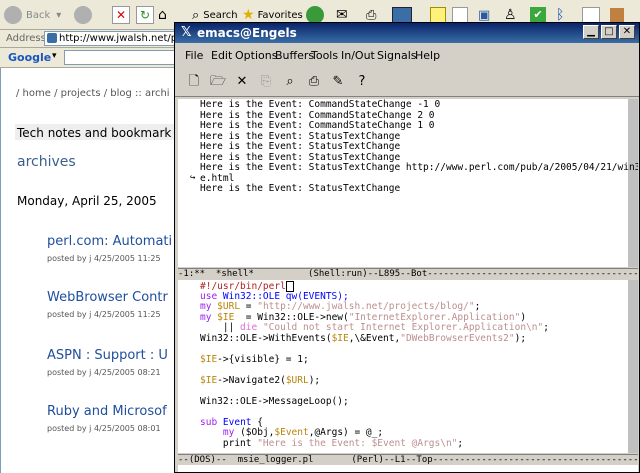 The width and height of the screenshot is (640, 473). What do you see at coordinates (87, 201) in the screenshot?
I see `post-date: Monday, April 25, 2005` at bounding box center [87, 201].